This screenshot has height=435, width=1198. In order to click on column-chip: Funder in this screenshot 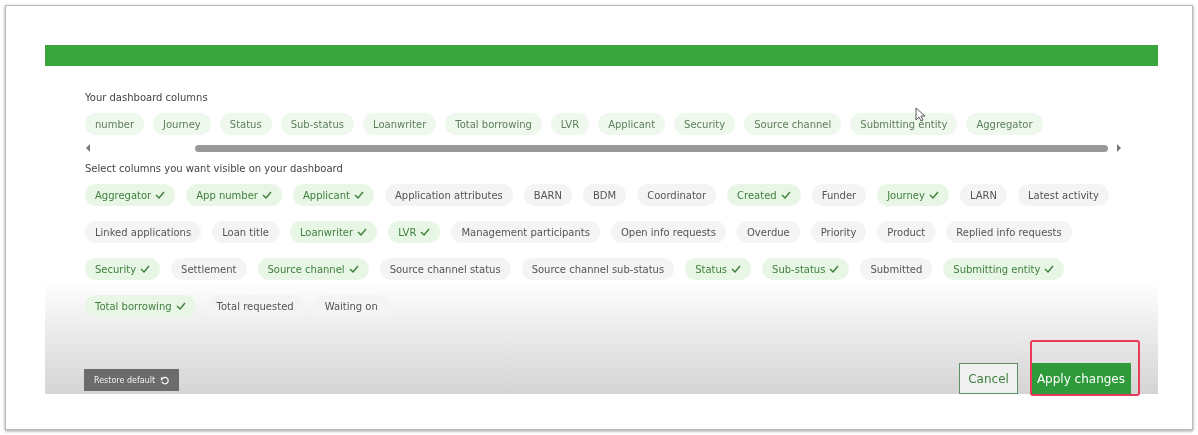, I will do `click(839, 195)`.